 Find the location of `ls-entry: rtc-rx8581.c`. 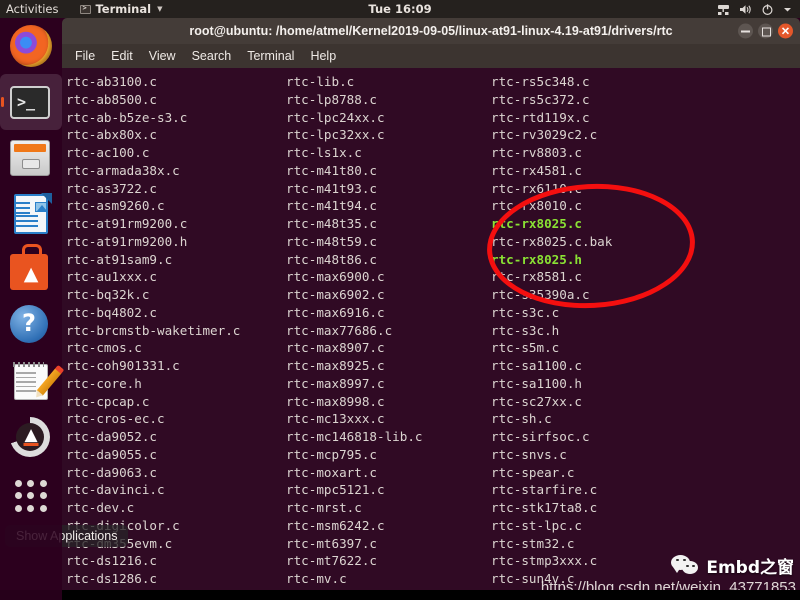

ls-entry: rtc-rx8581.c is located at coordinates (536, 277).